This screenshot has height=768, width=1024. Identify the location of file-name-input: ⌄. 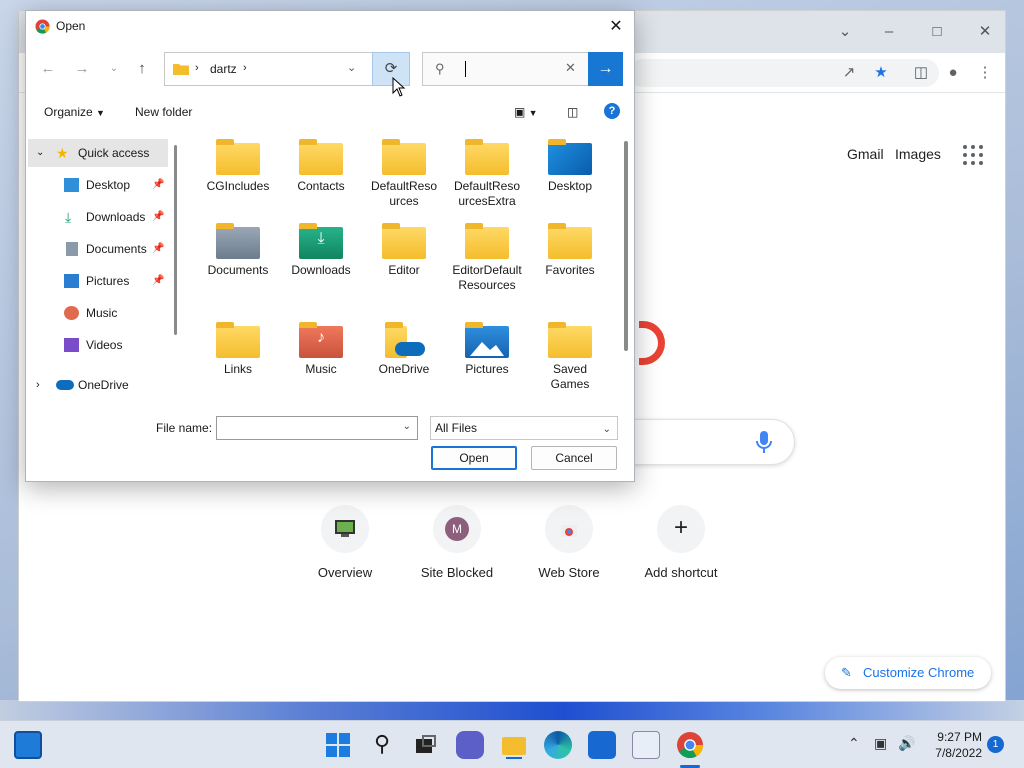
(317, 428).